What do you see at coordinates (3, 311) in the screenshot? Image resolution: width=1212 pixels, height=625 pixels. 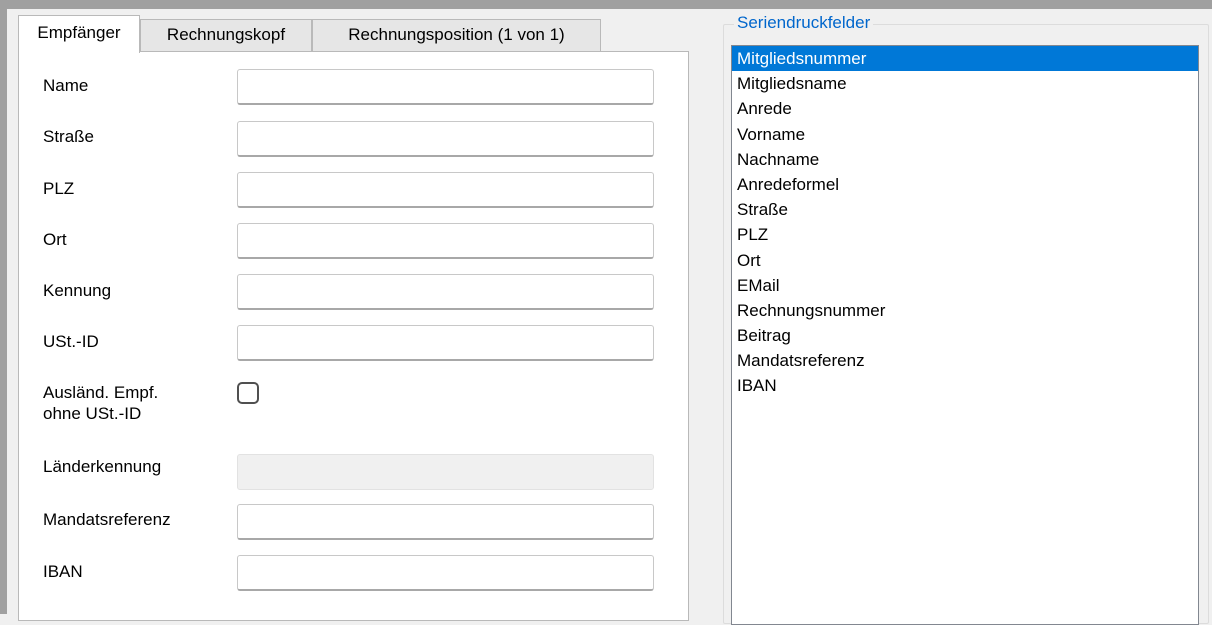 I see `window-left-border` at bounding box center [3, 311].